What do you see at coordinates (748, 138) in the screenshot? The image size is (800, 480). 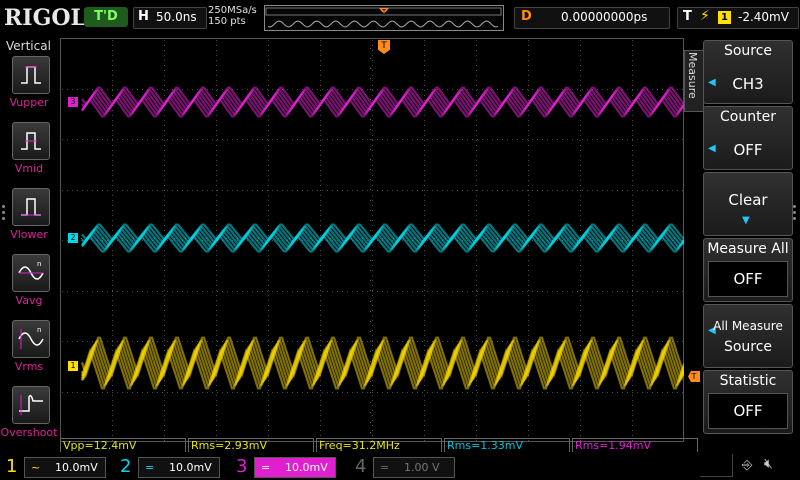 I see `counter-menu-item: Counter ◀ OFF` at bounding box center [748, 138].